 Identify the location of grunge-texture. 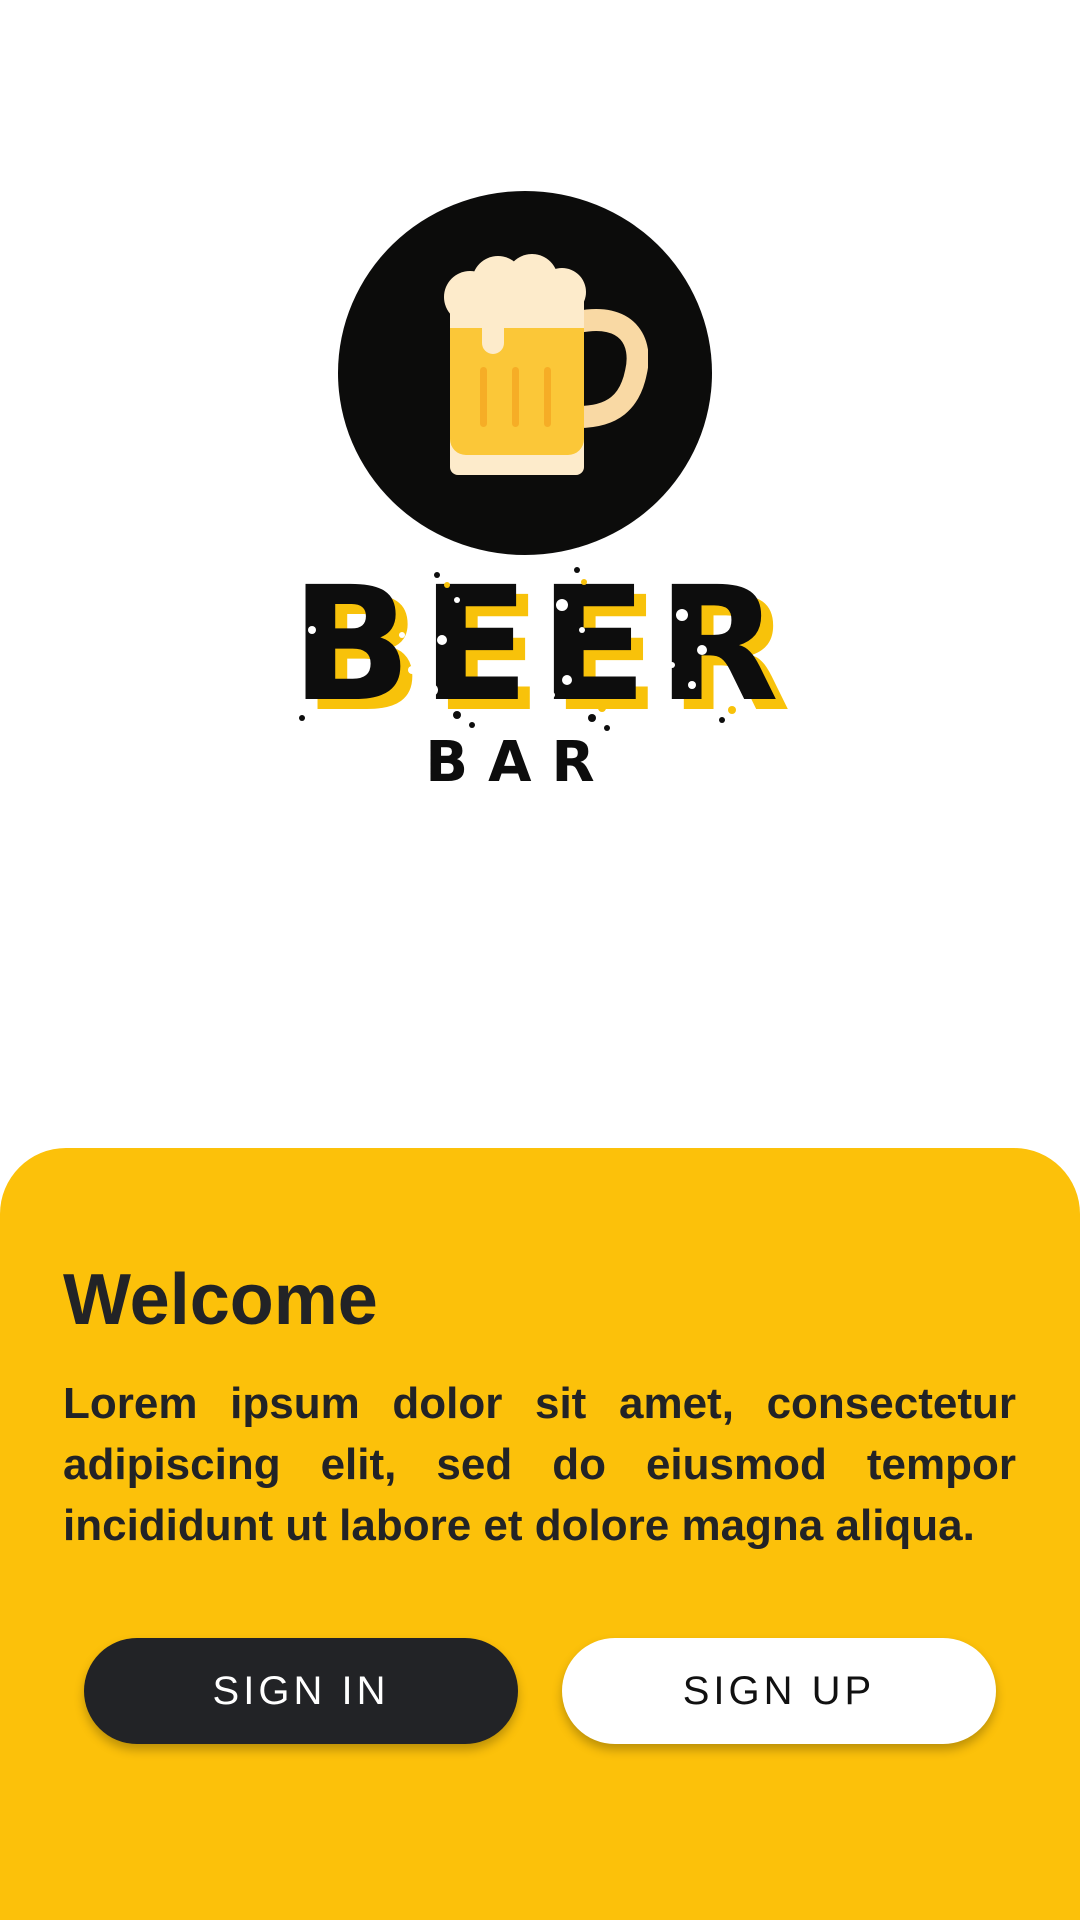
(507, 649).